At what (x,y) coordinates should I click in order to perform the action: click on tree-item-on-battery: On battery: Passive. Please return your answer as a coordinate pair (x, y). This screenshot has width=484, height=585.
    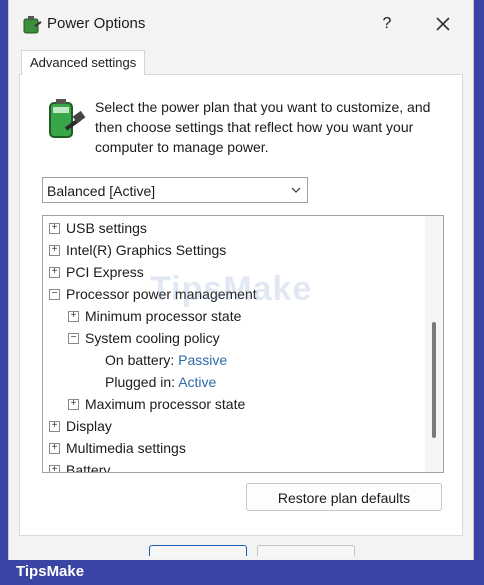
    Looking at the image, I should click on (166, 360).